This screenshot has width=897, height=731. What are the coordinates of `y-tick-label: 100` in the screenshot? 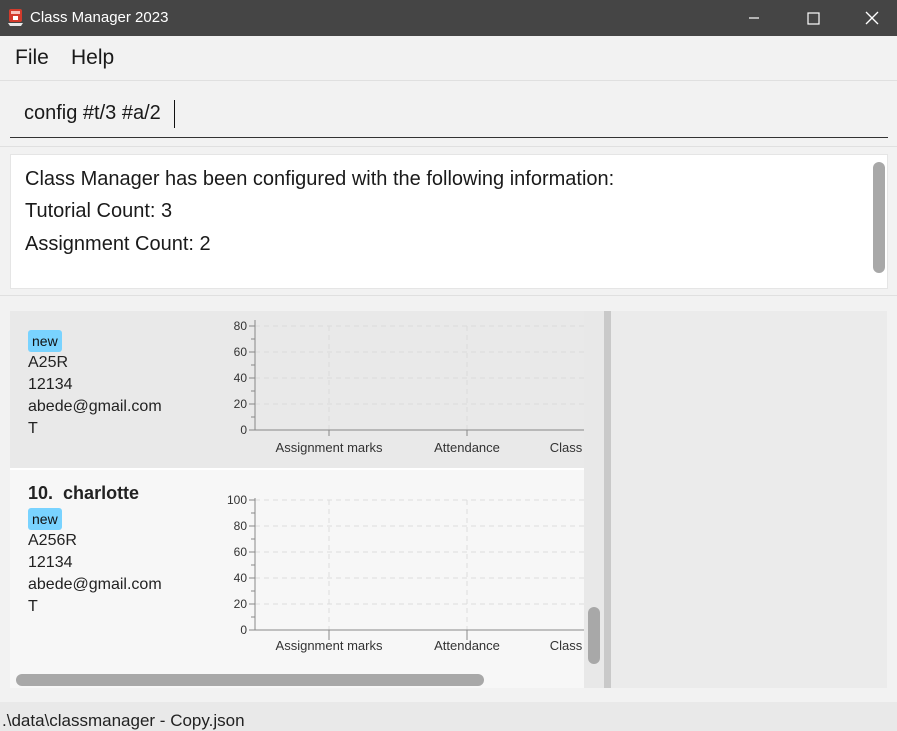 It's located at (237, 500).